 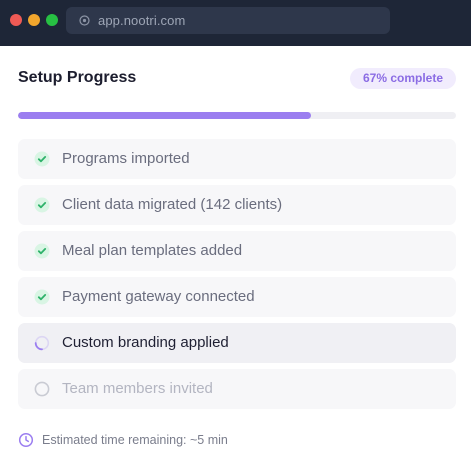 I want to click on address-bar: app.nootri.com, so click(x=228, y=20).